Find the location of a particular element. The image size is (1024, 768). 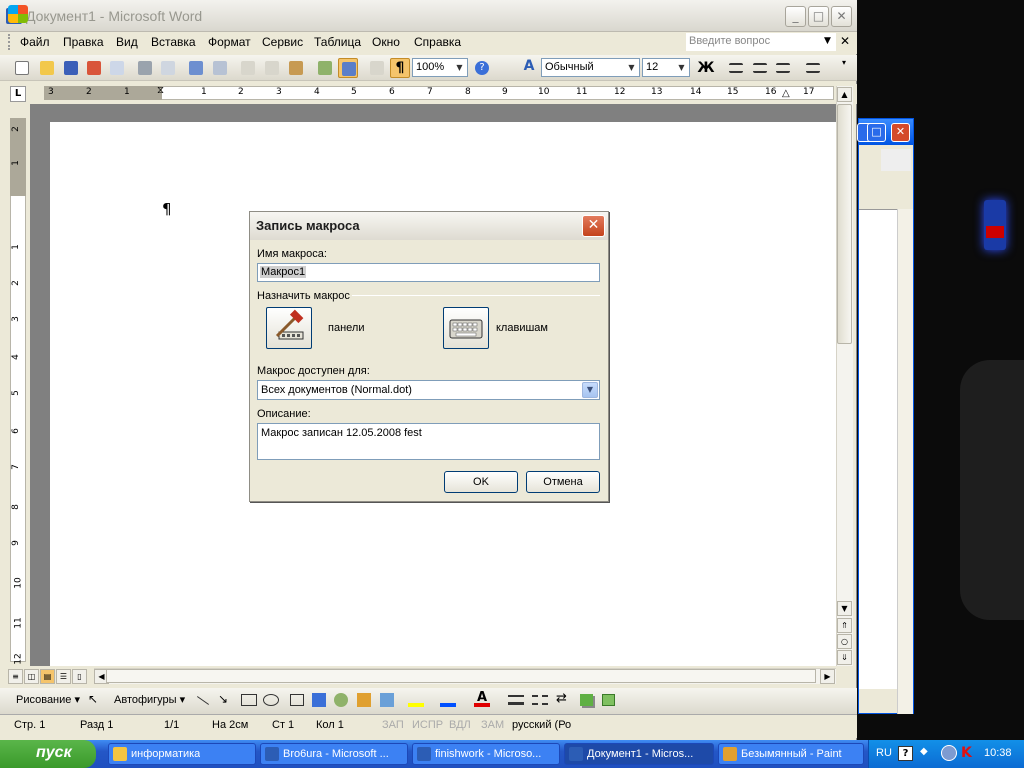

textbox-icon is located at coordinates (297, 700).